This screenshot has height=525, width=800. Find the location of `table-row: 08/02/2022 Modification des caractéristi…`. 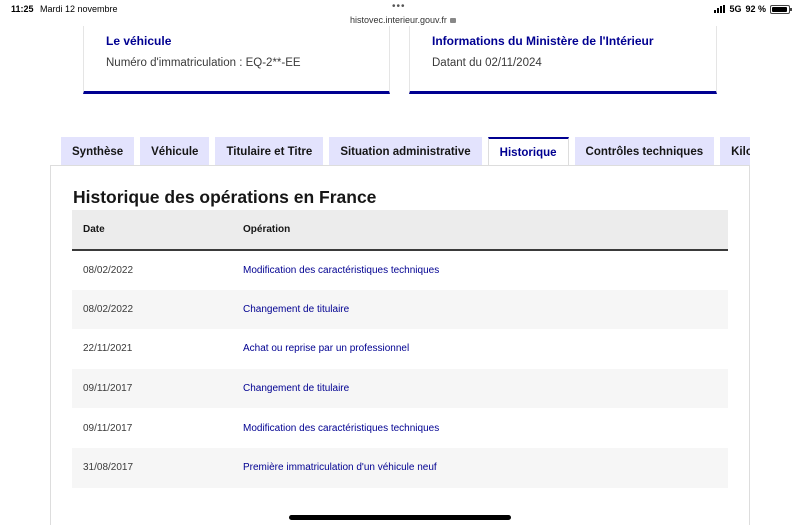

table-row: 08/02/2022 Modification des caractéristi… is located at coordinates (400, 270).